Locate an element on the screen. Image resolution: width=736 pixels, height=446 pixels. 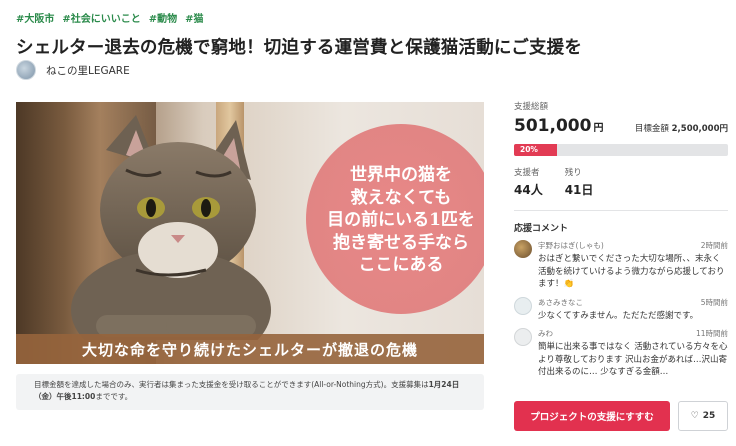
message-circle: 世界中の猫を 救えなくても 目の前にいる1匹を 抱き寄せる手なら ここにある is located at coordinates (395, 219).